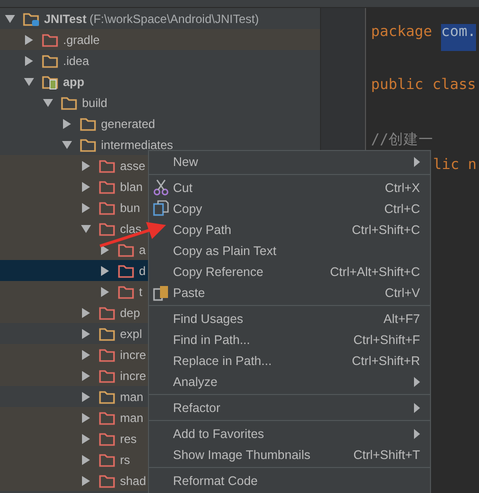 Image resolution: width=479 pixels, height=493 pixels. What do you see at coordinates (81, 39) in the screenshot?
I see `tree-label: .gradle` at bounding box center [81, 39].